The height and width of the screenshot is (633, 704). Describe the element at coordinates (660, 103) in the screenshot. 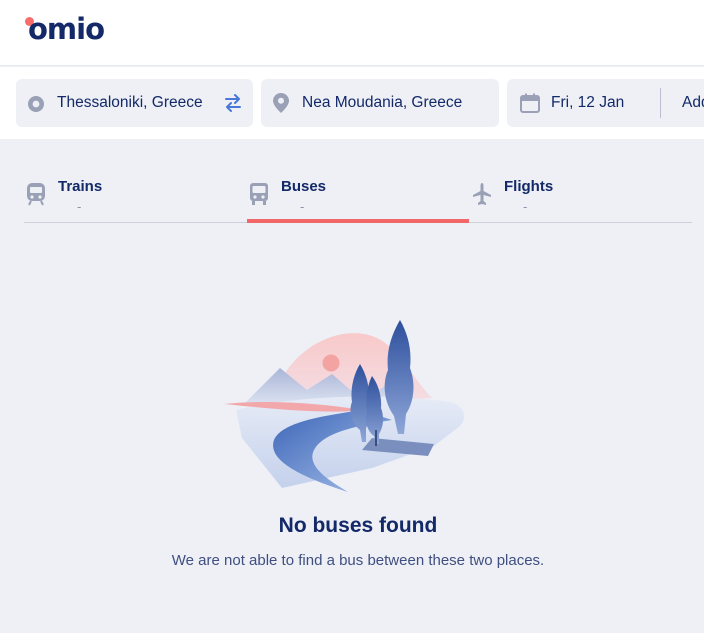

I see `field-divider` at that location.